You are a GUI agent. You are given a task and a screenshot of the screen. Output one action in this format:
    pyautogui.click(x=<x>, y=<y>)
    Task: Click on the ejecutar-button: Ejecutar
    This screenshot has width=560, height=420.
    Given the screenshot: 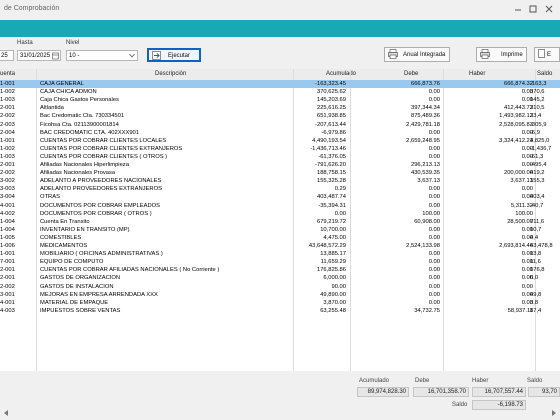 What is the action you would take?
    pyautogui.click(x=174, y=55)
    